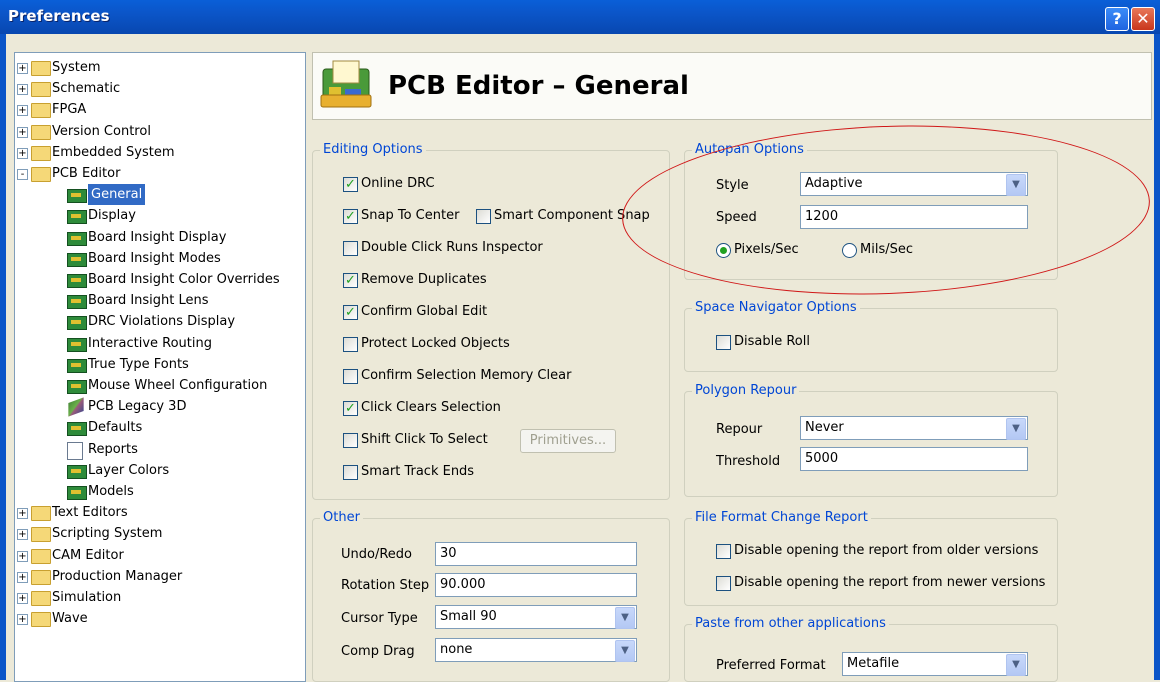  Describe the element at coordinates (468, 616) in the screenshot. I see `cursor-type-value: Small 90` at that location.